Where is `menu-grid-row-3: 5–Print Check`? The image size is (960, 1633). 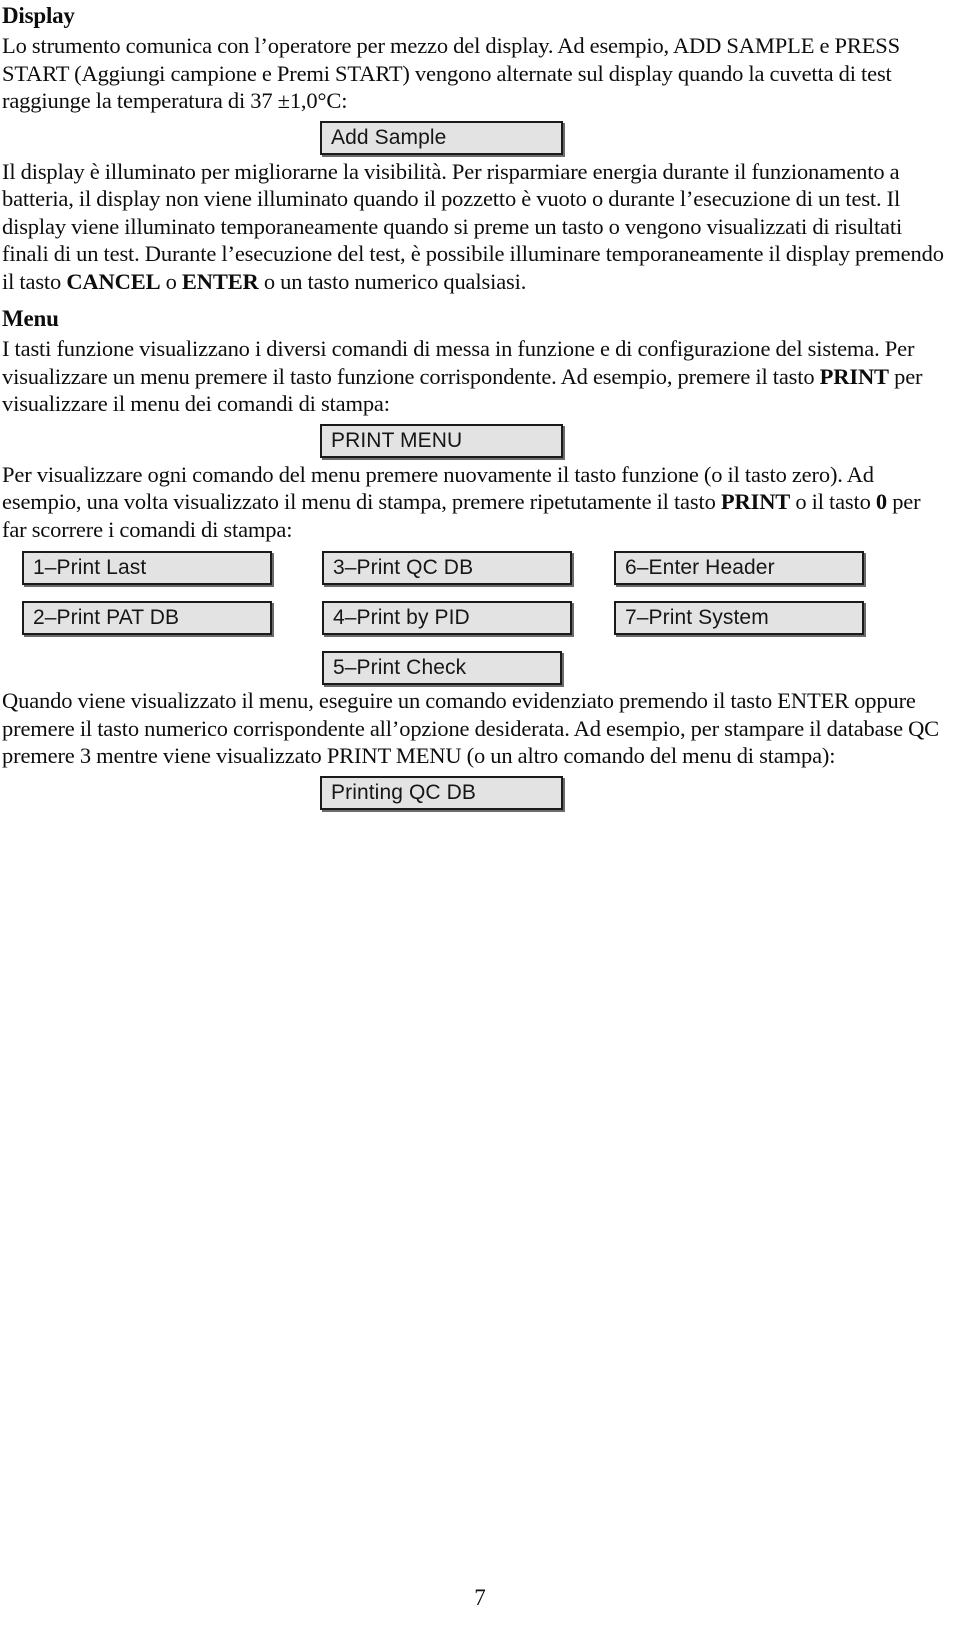 menu-grid-row-3: 5–Print Check is located at coordinates (476, 668).